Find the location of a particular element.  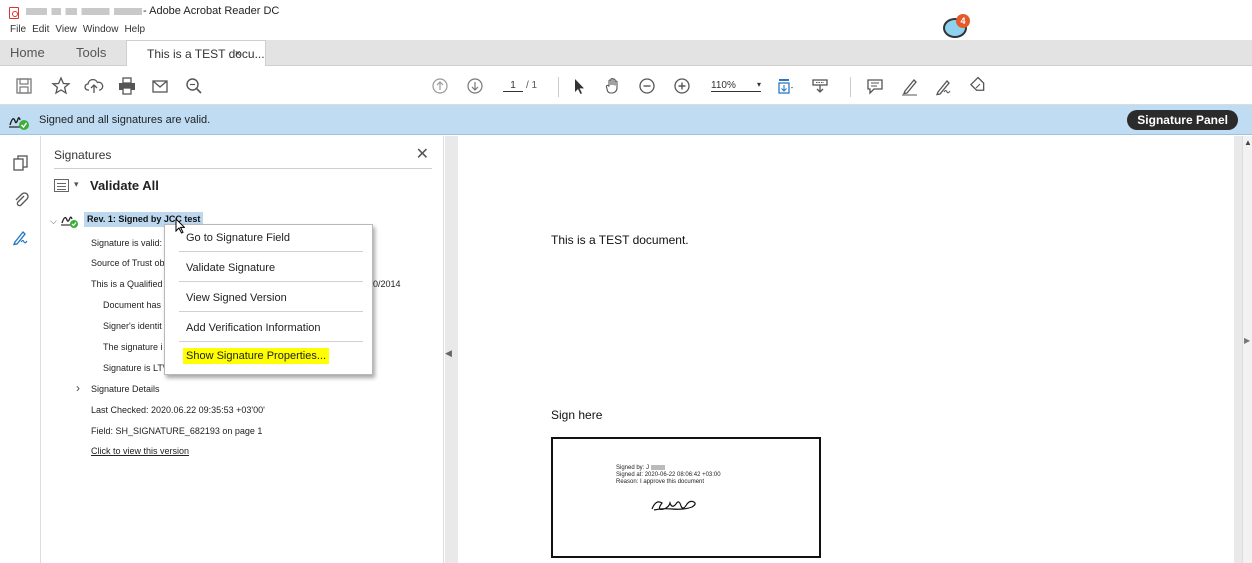

zoom-out-icon is located at coordinates (647, 86).